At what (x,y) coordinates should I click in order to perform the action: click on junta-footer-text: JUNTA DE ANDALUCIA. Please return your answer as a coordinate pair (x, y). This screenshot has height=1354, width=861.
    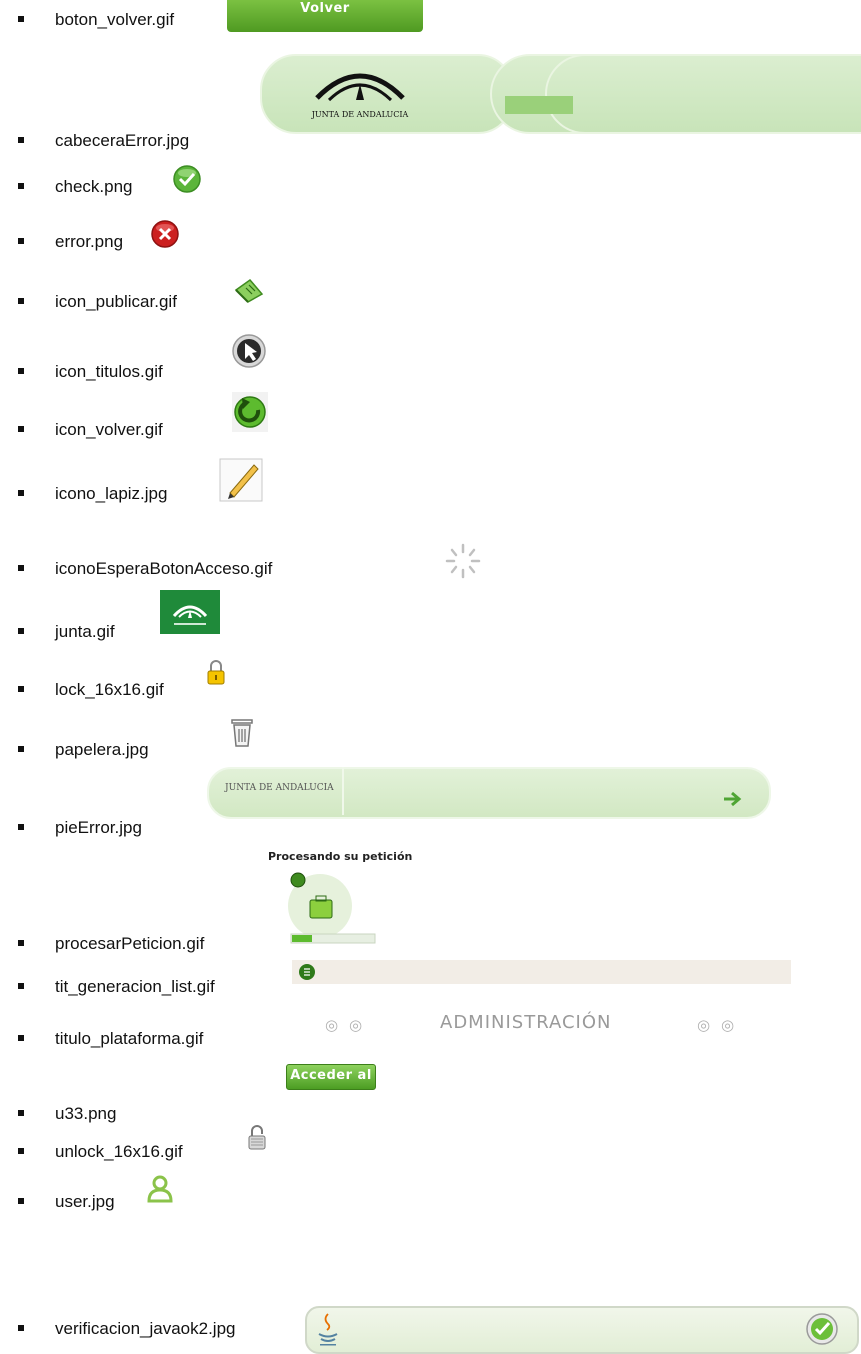
    Looking at the image, I should click on (279, 788).